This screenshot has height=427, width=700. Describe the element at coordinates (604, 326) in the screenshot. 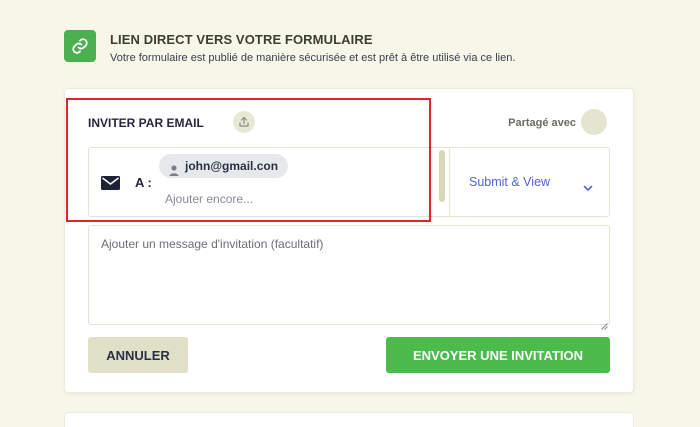

I see `resize-handle-icon` at that location.